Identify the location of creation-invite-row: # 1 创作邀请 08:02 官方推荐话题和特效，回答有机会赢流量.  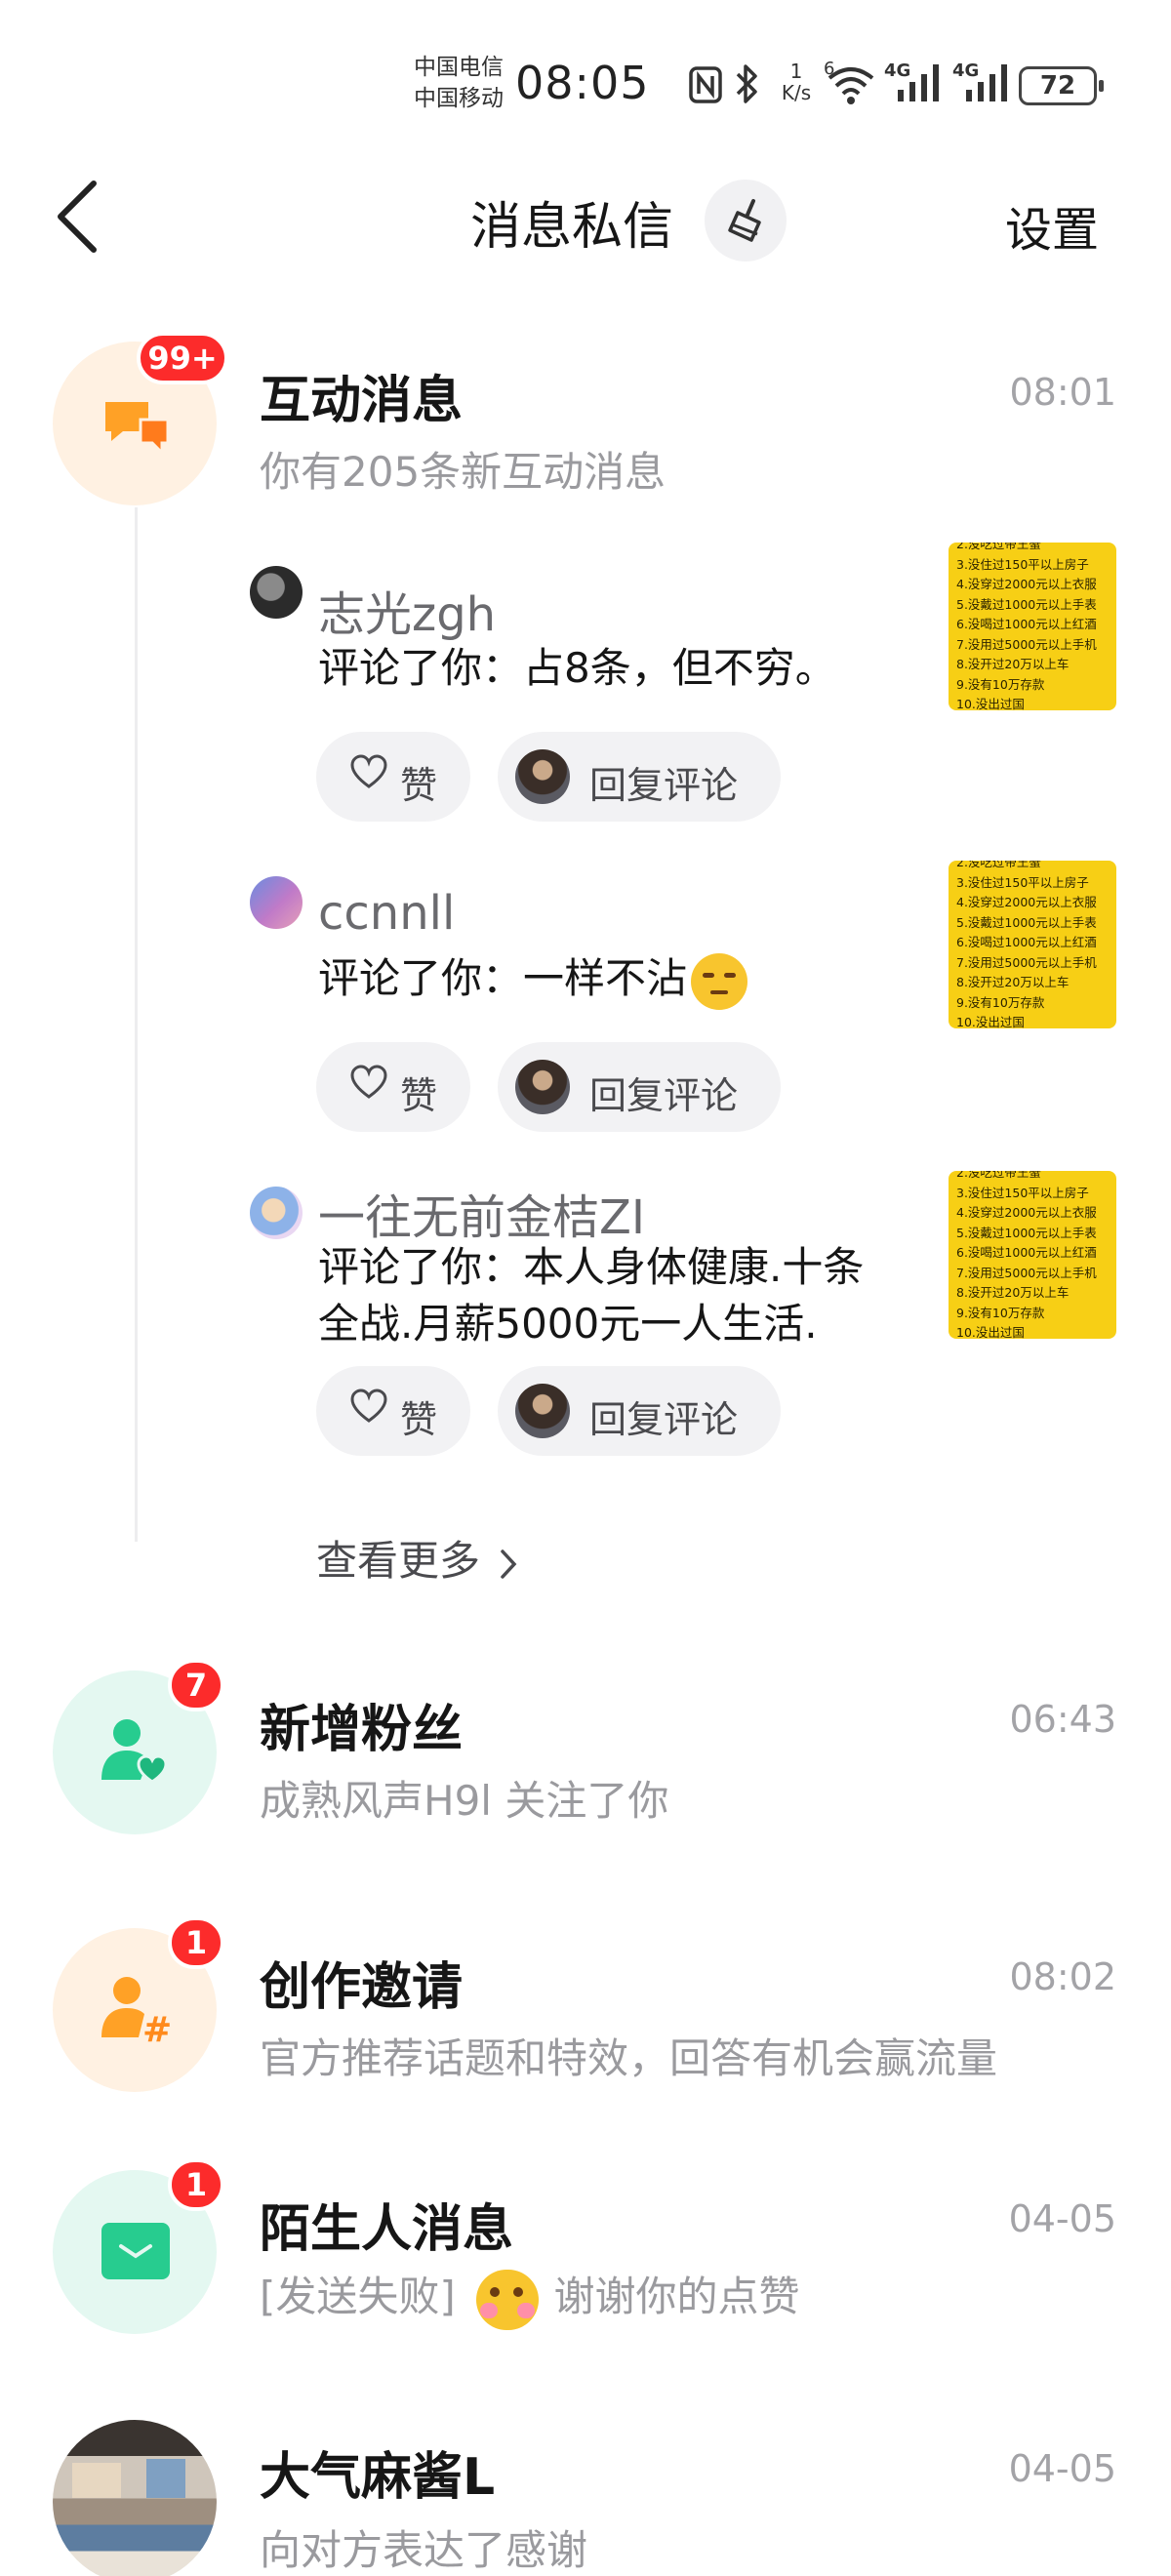
(585, 2014).